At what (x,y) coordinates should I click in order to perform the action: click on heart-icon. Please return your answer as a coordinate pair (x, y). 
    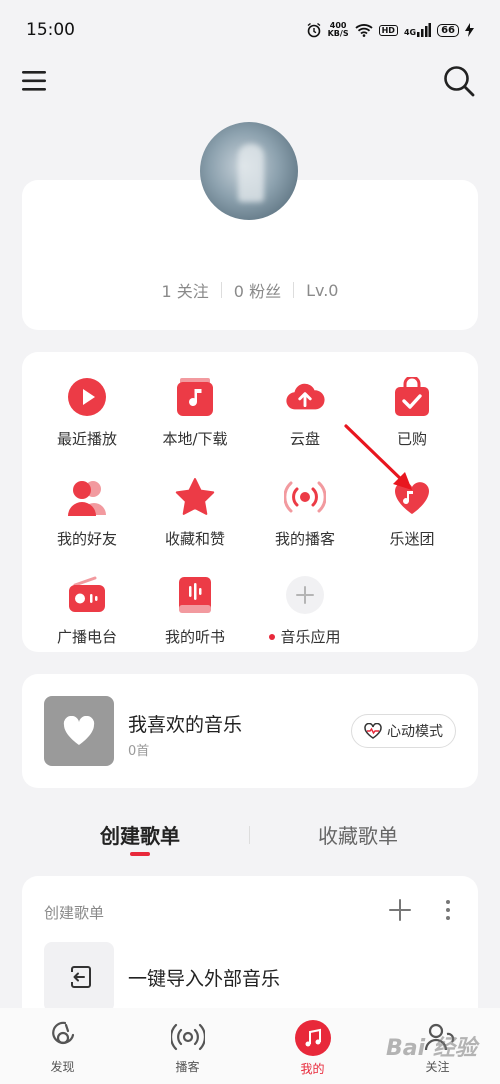
    Looking at the image, I should click on (79, 730).